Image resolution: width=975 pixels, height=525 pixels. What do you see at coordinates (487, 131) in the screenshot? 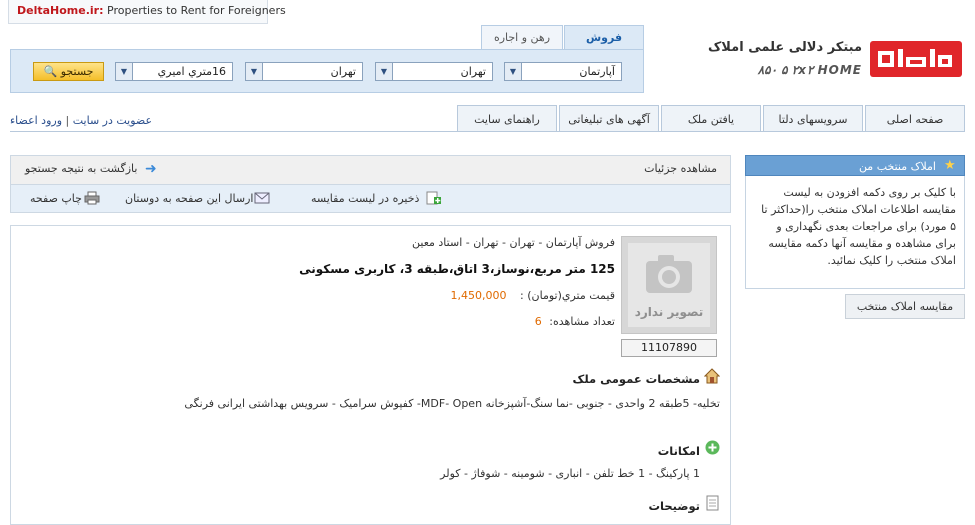
I see `nav-divider` at bounding box center [487, 131].